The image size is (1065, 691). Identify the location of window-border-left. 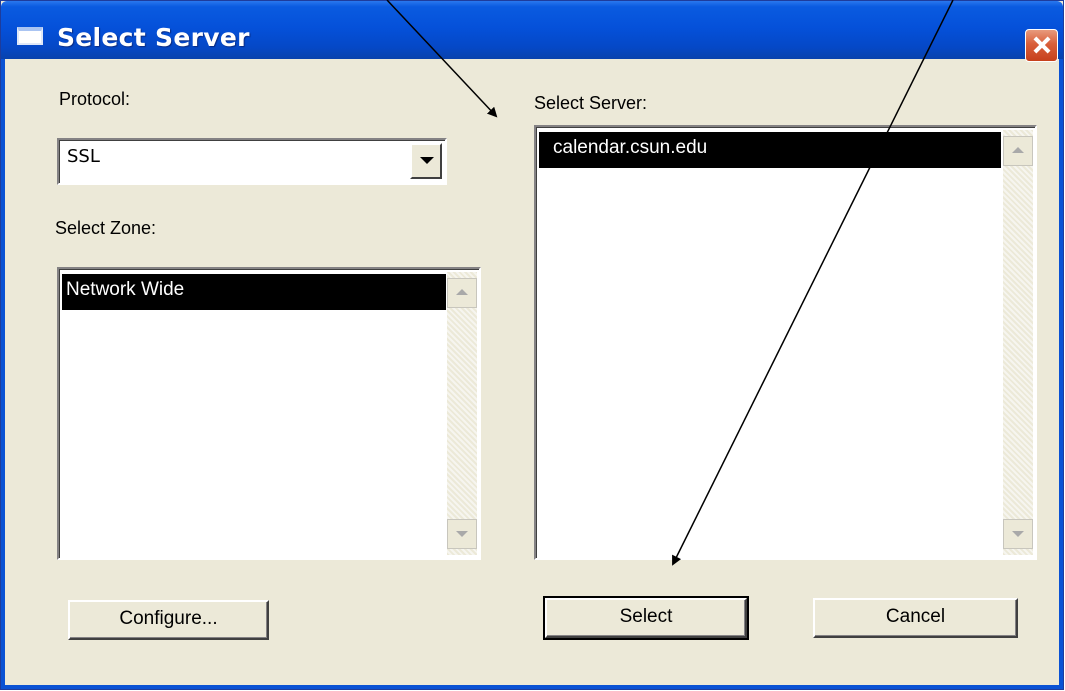
(3, 374).